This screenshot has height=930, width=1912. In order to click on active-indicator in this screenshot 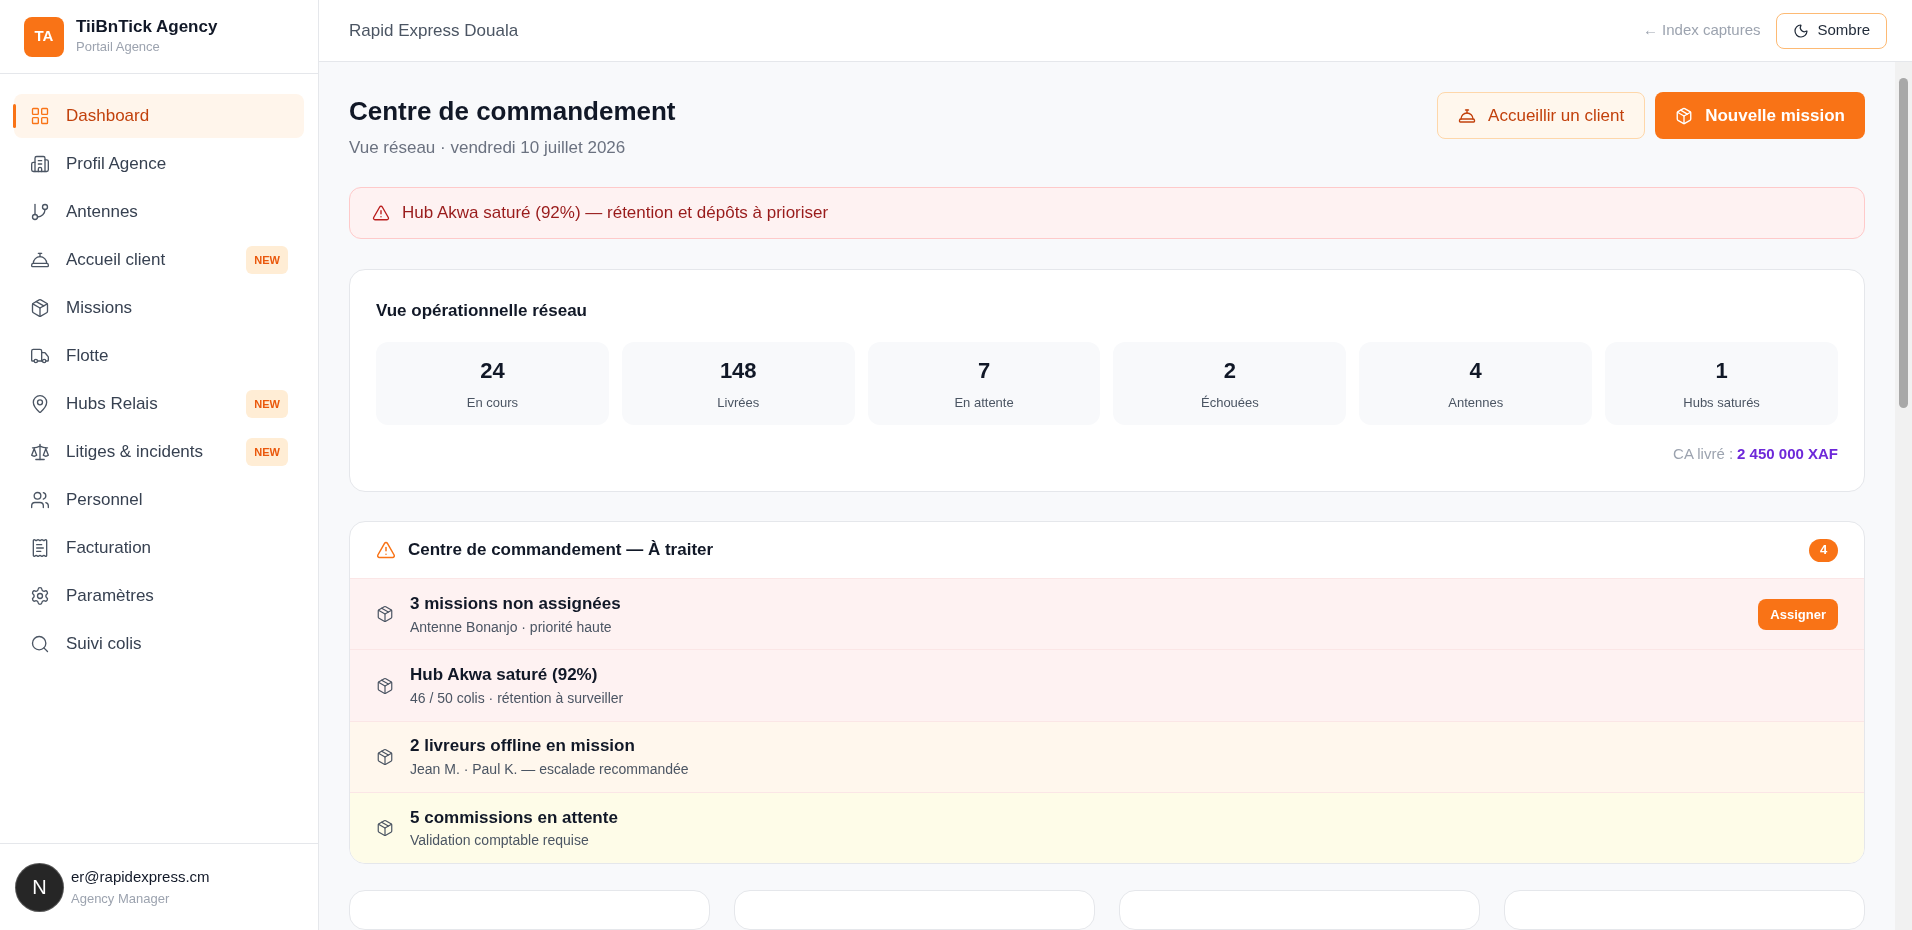, I will do `click(14, 116)`.